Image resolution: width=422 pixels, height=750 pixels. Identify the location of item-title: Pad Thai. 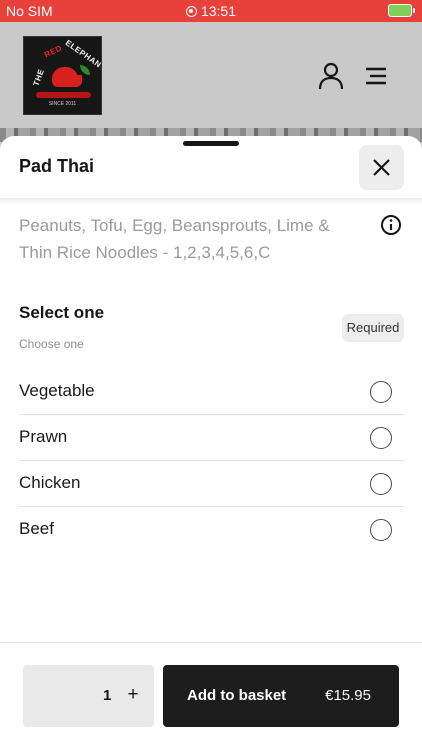
(57, 166).